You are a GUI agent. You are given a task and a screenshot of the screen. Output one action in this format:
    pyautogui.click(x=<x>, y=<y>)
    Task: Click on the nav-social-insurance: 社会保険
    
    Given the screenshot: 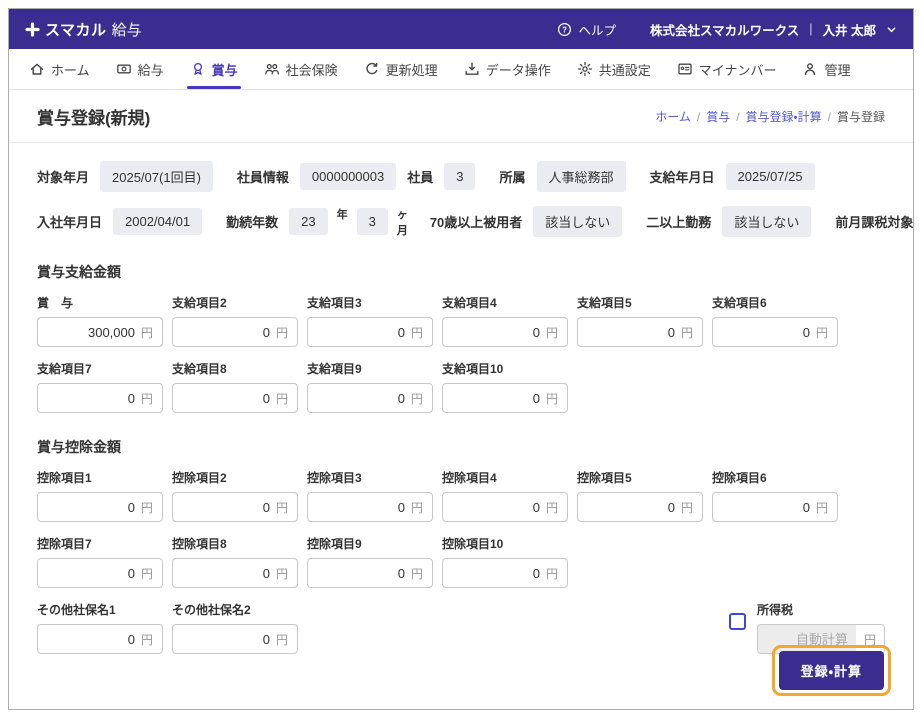 What is the action you would take?
    pyautogui.click(x=301, y=69)
    